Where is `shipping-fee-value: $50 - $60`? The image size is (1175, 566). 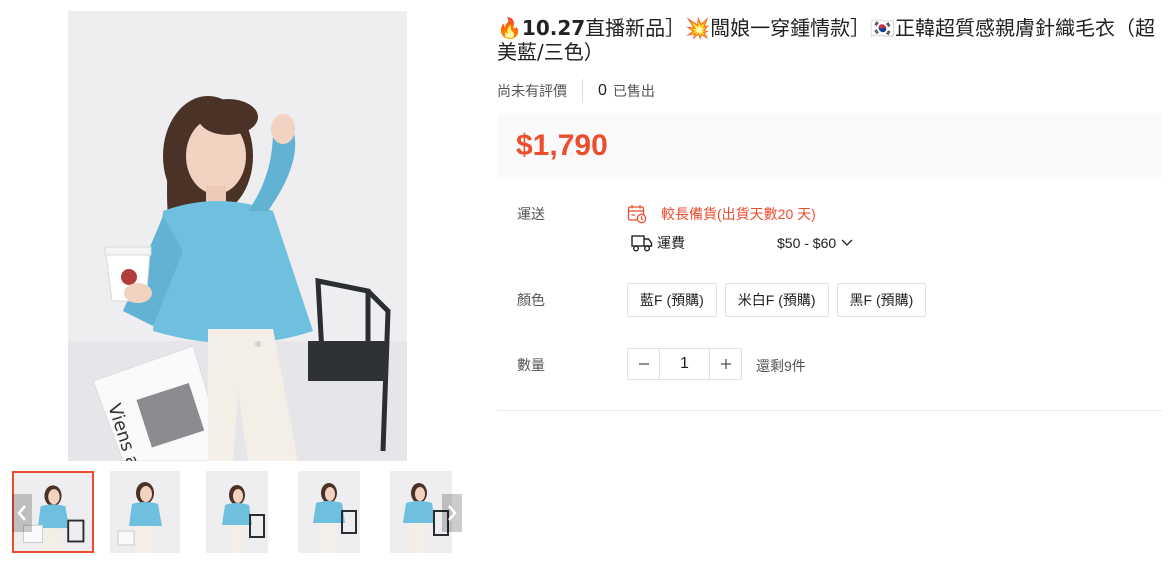 shipping-fee-value: $50 - $60 is located at coordinates (807, 243).